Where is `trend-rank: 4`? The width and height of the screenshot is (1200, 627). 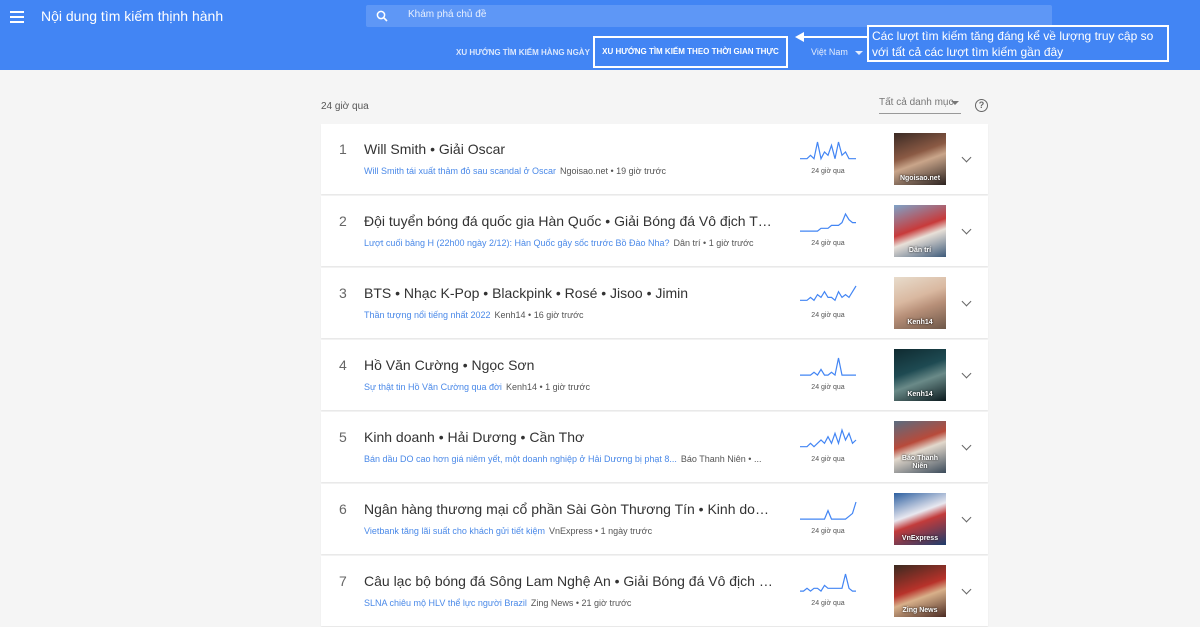 trend-rank: 4 is located at coordinates (343, 365).